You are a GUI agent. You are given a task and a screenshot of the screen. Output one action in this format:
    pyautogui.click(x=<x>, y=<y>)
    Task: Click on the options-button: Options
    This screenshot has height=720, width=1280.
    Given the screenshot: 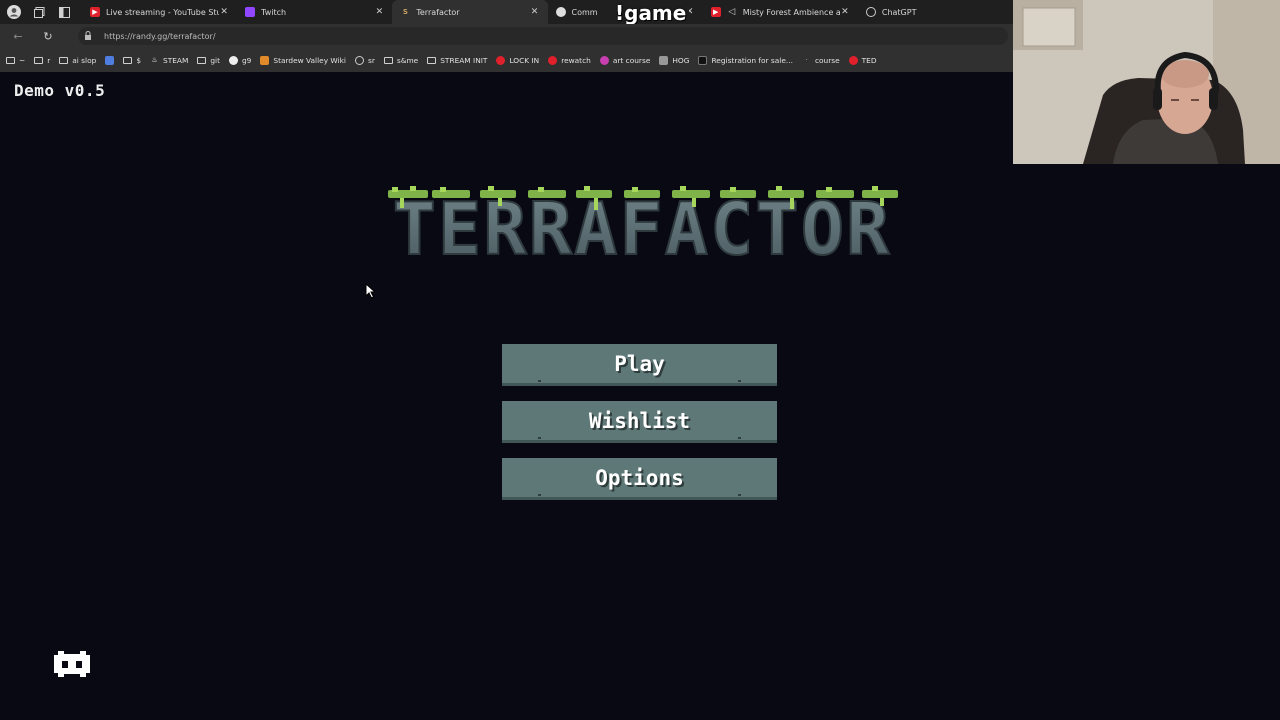 What is the action you would take?
    pyautogui.click(x=639, y=479)
    